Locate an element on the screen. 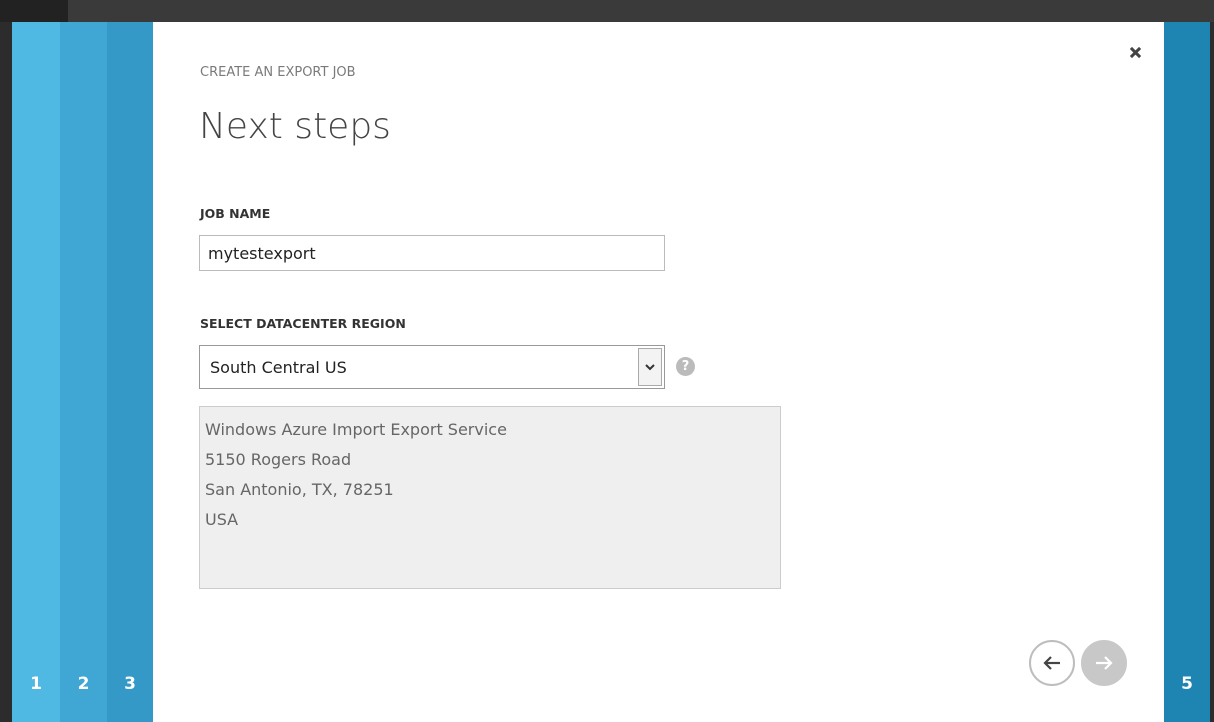  address-line: USA is located at coordinates (222, 519).